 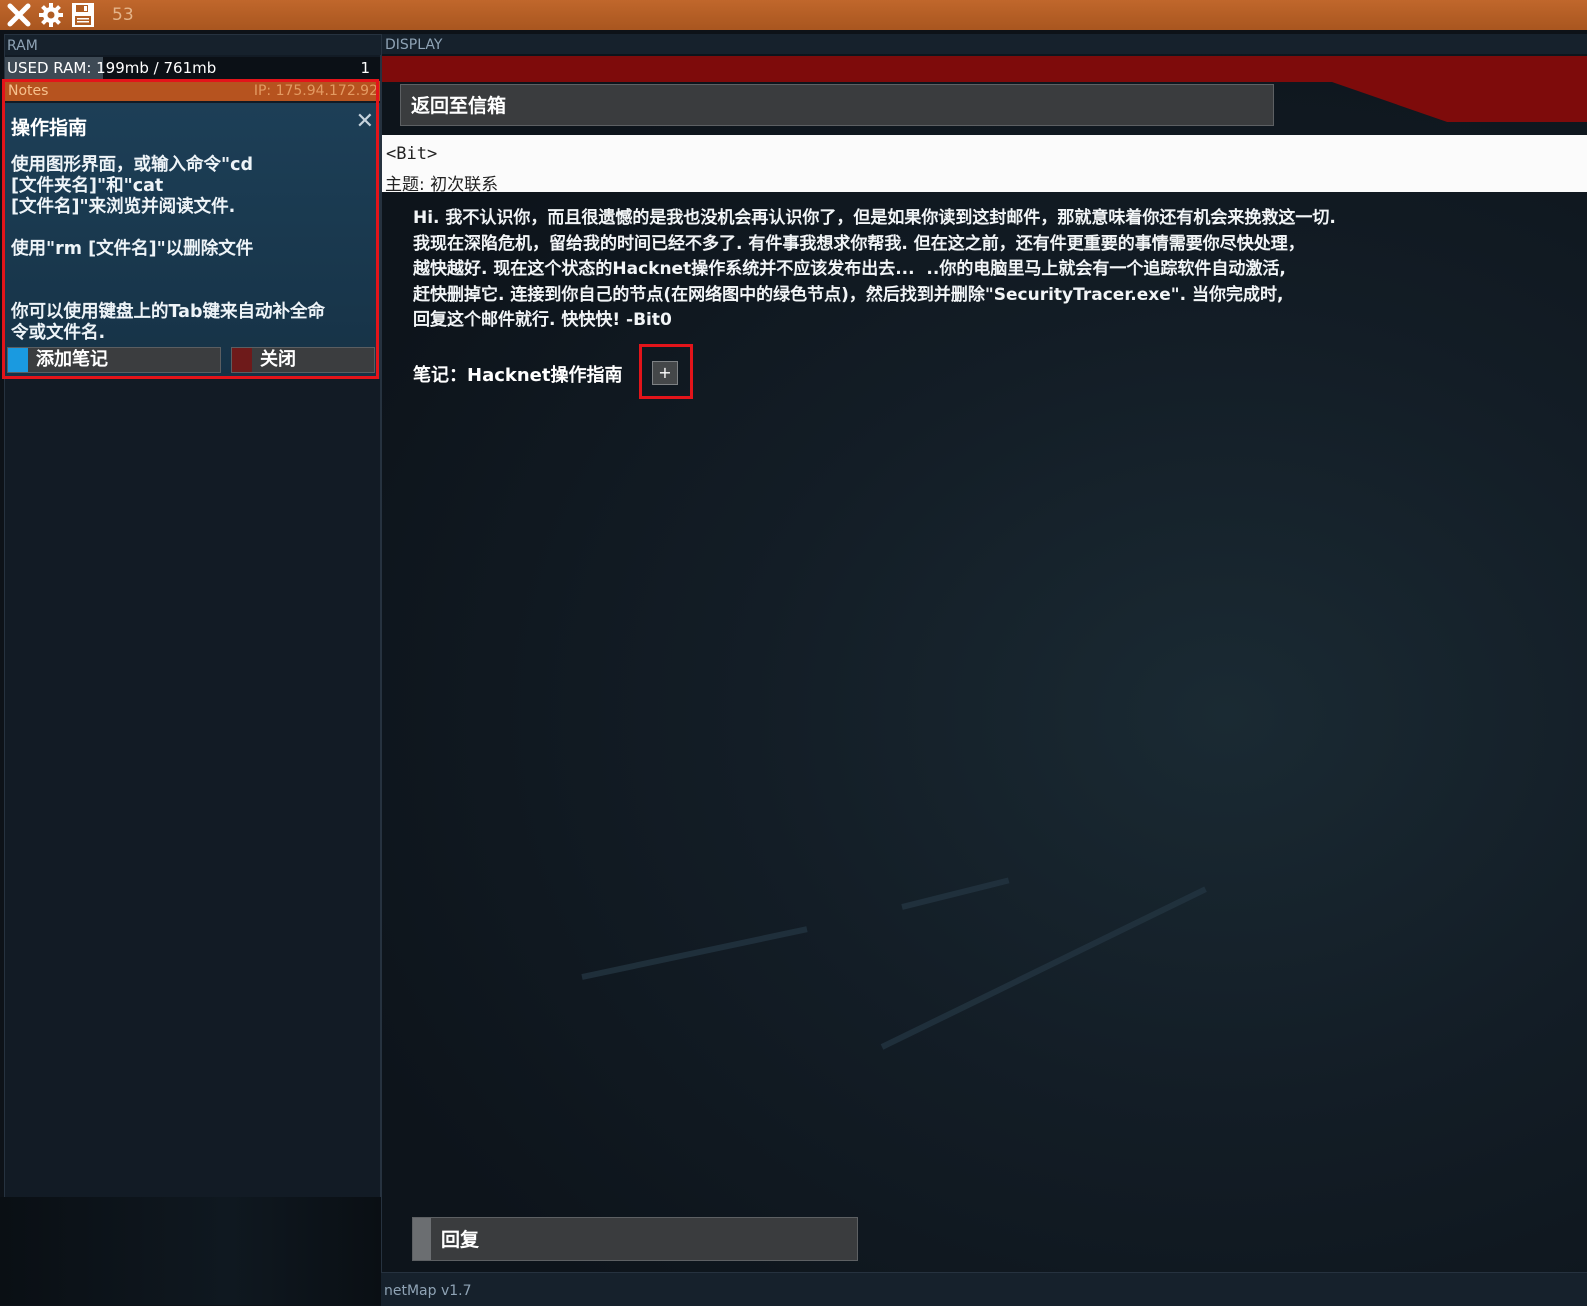 I want to click on netmap-label: netMap v1.7, so click(x=428, y=1291).